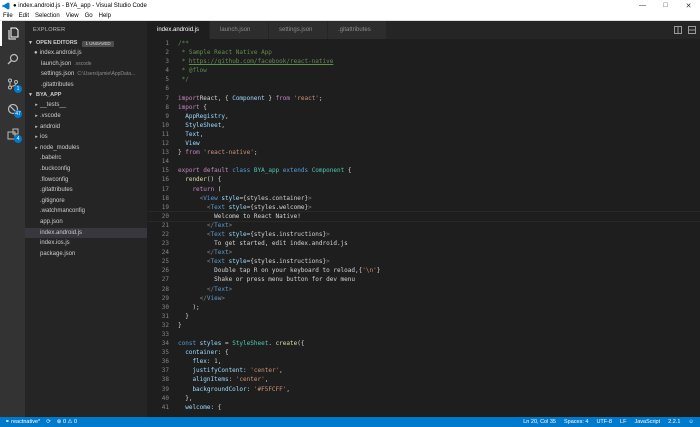 Image resolution: width=700 pixels, height=427 pixels. What do you see at coordinates (423, 161) in the screenshot?
I see `code-line: 14` at bounding box center [423, 161].